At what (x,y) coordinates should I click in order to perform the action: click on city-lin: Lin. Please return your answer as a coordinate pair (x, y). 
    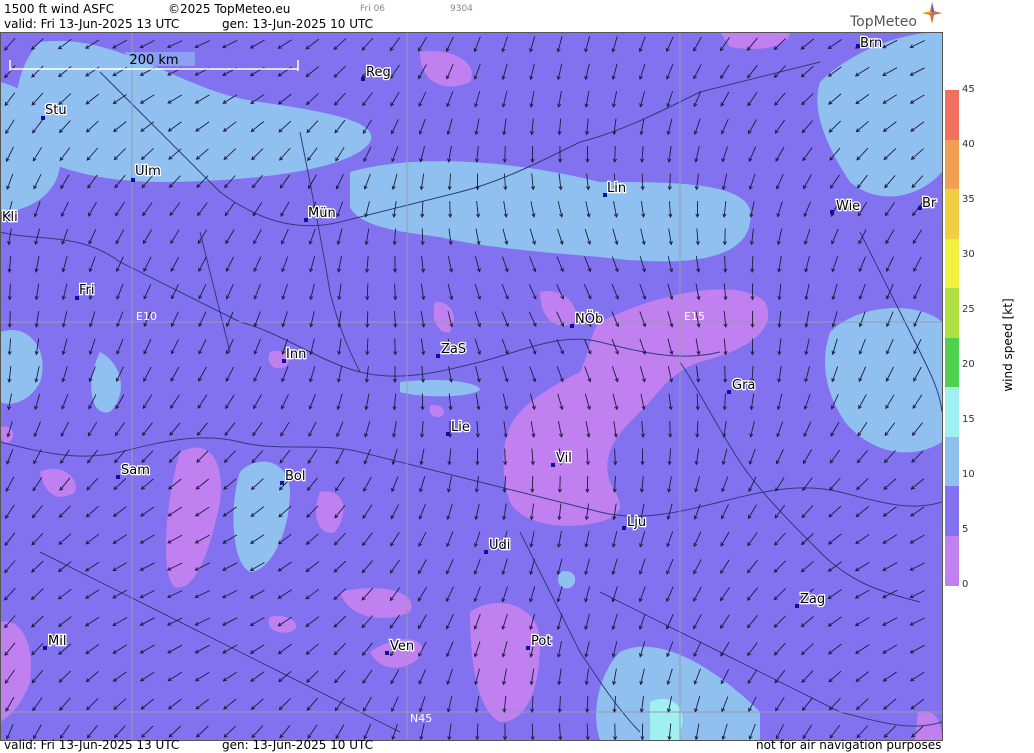
    Looking at the image, I should click on (616, 188).